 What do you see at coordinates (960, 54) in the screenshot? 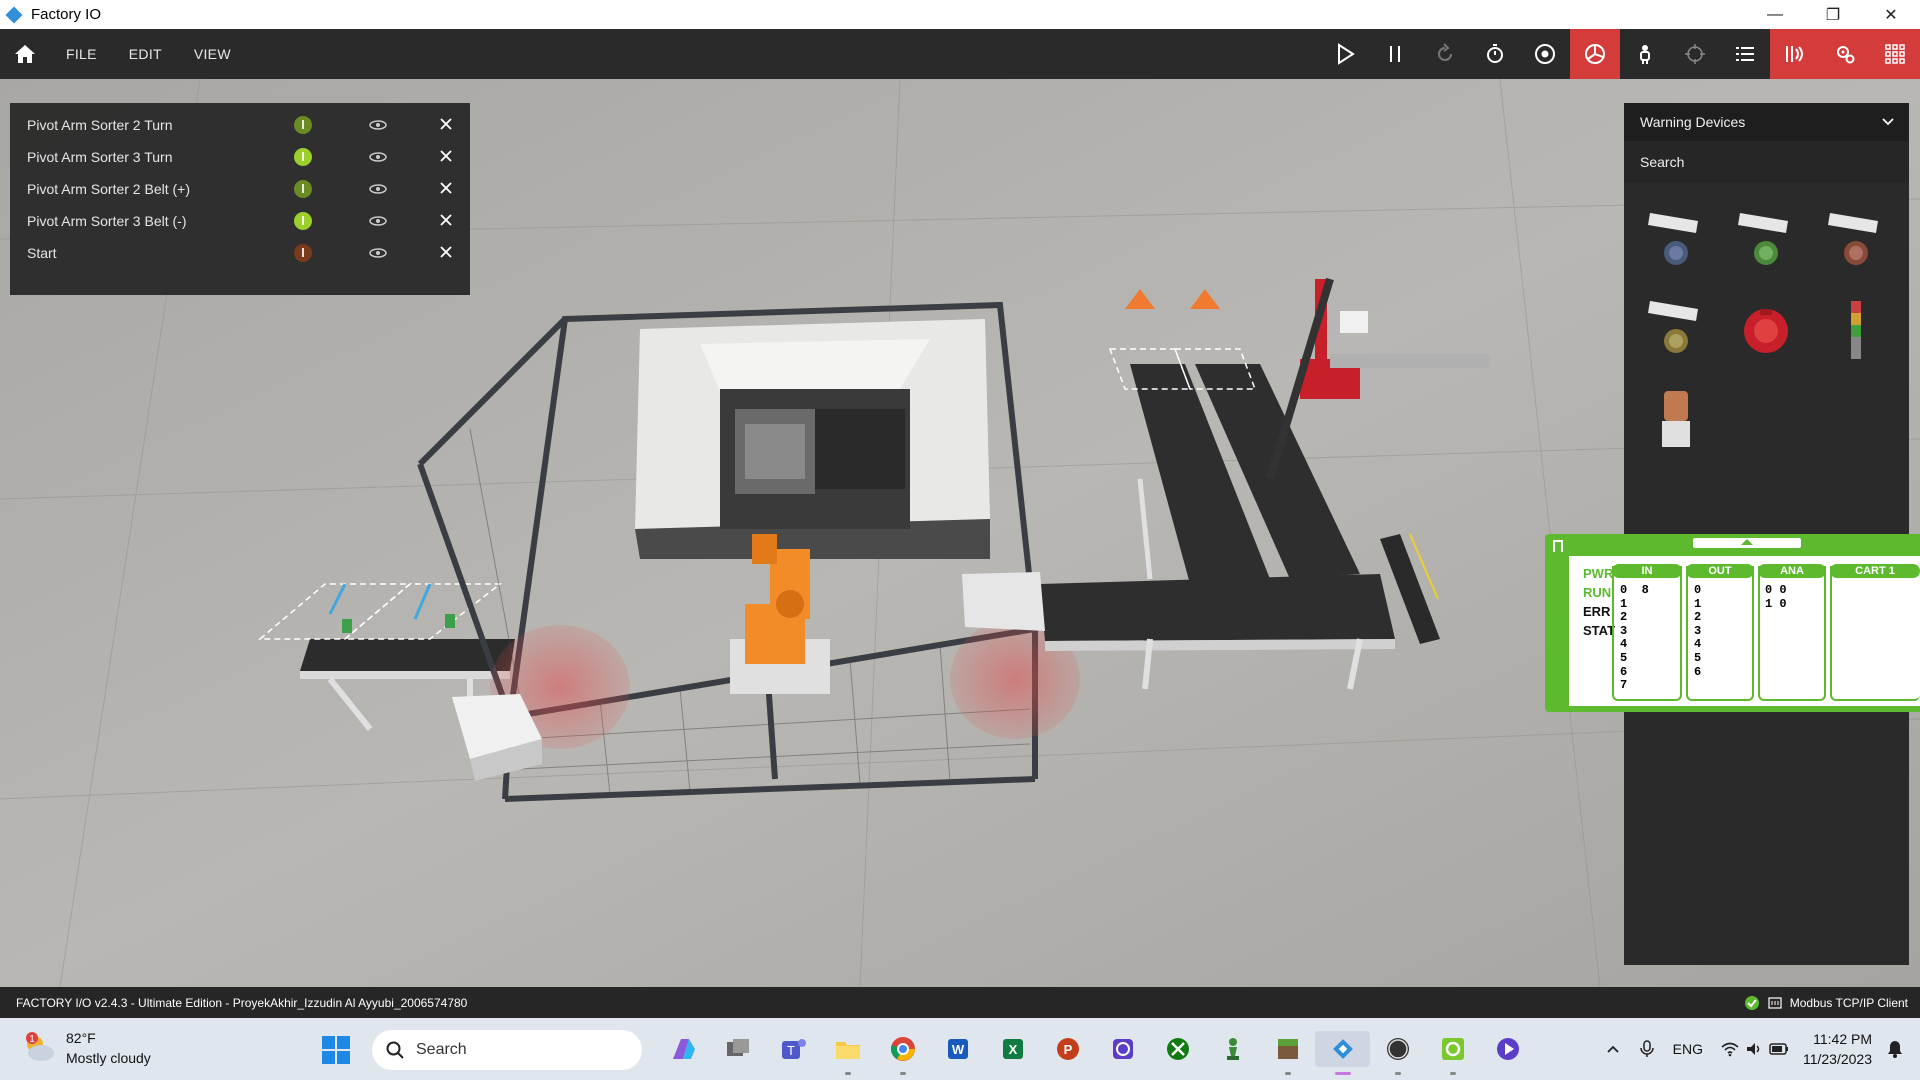
I see `menu-bar: FILE EDIT VIEW` at bounding box center [960, 54].